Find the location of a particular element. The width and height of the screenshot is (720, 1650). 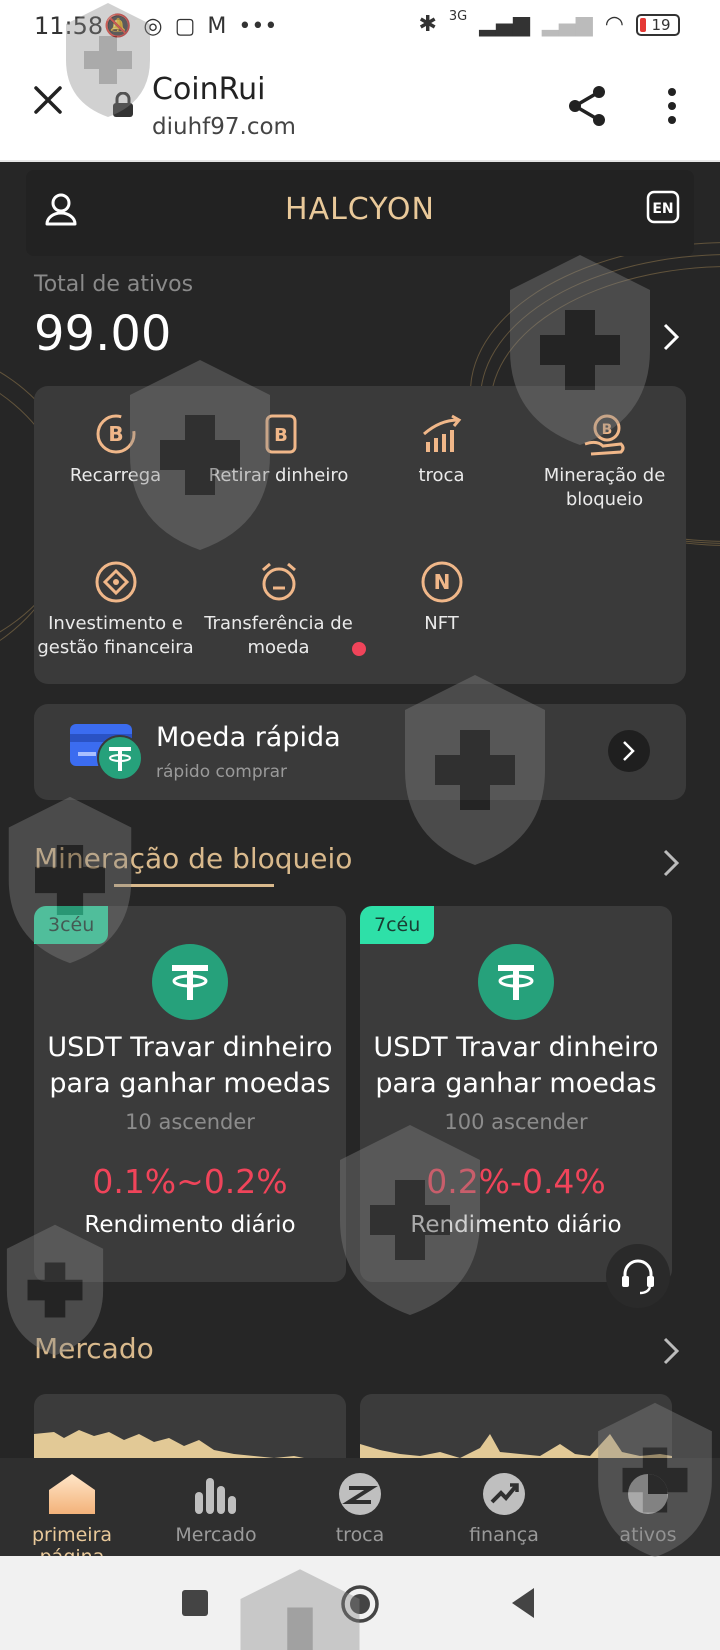

signal-icon: ▂▄▆ is located at coordinates (505, 24).